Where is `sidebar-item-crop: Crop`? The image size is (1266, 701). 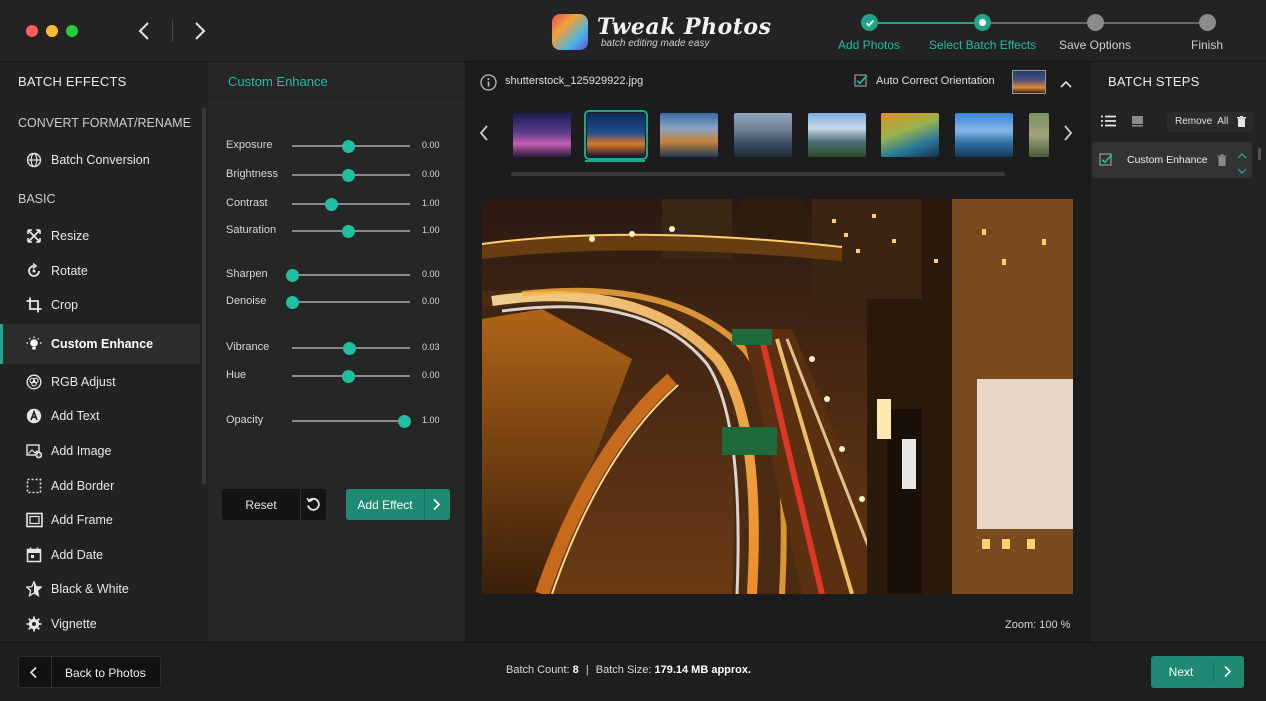
sidebar-item-crop: Crop is located at coordinates (100, 305).